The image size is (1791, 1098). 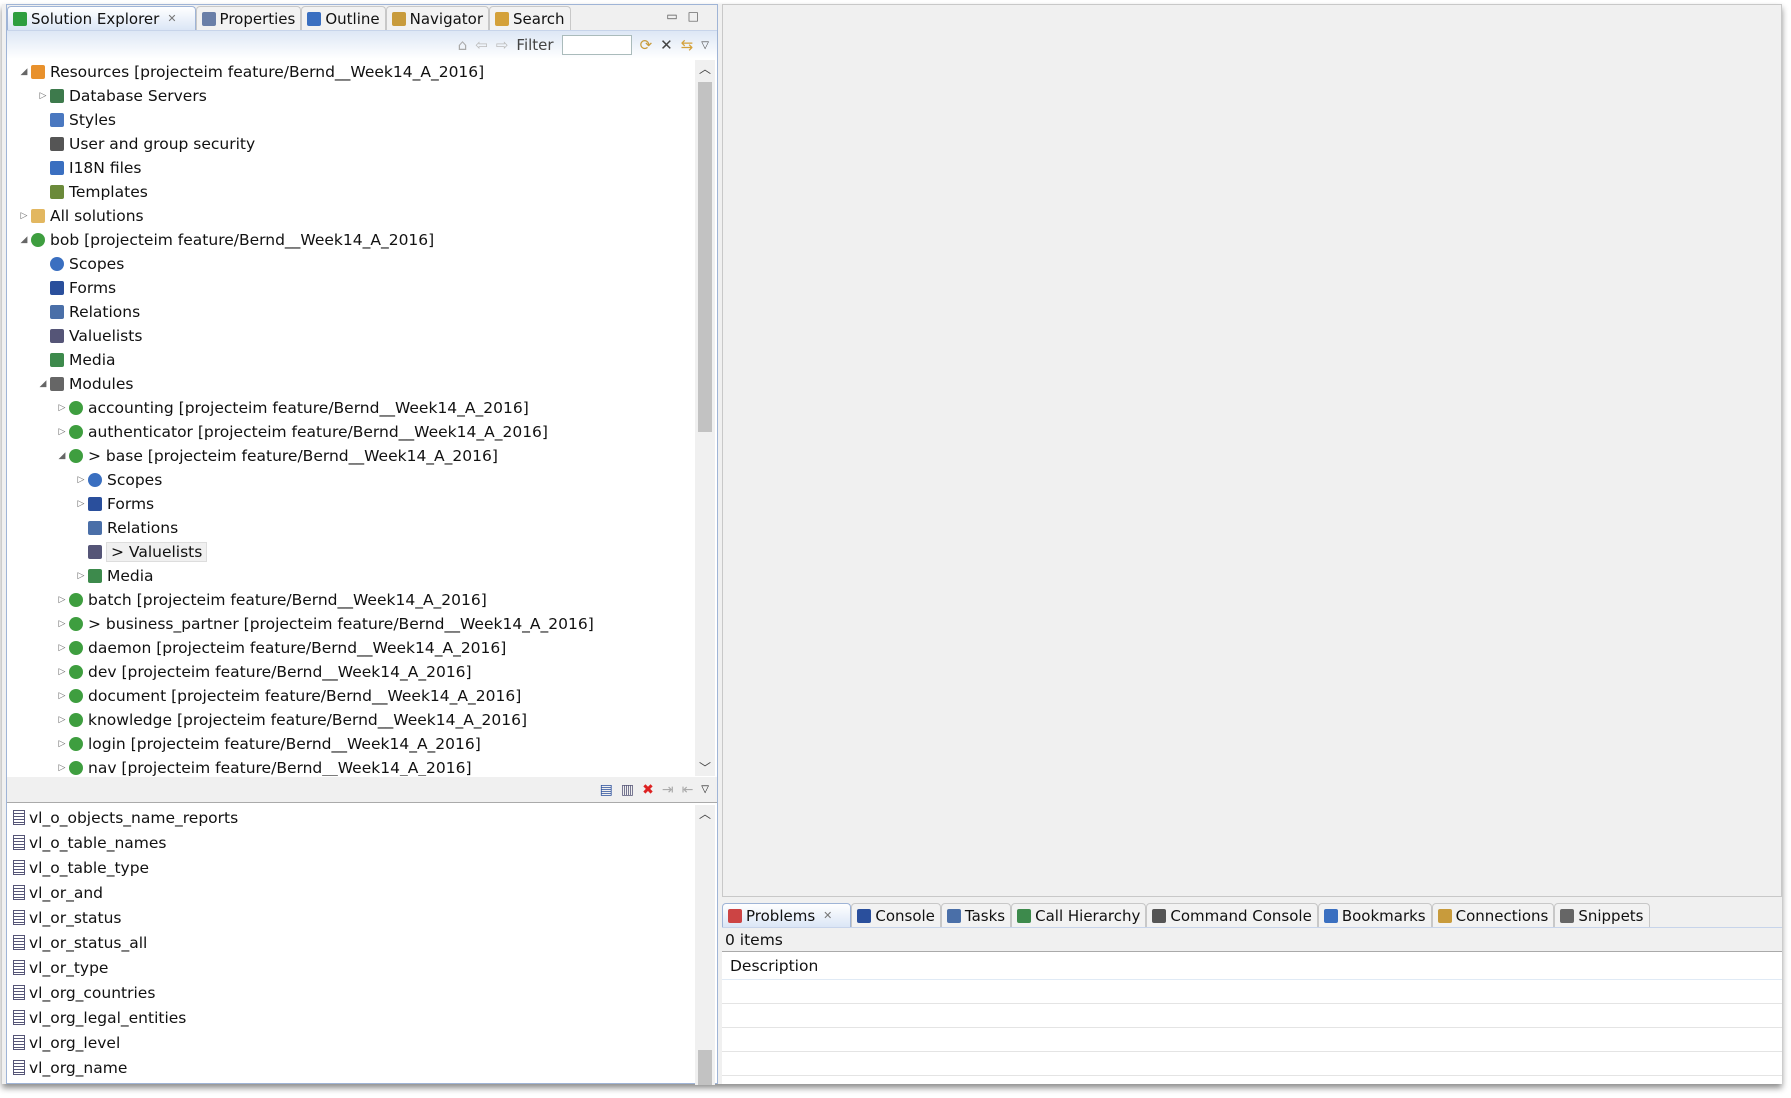 I want to click on tab-snippets: Snippets, so click(x=1602, y=915).